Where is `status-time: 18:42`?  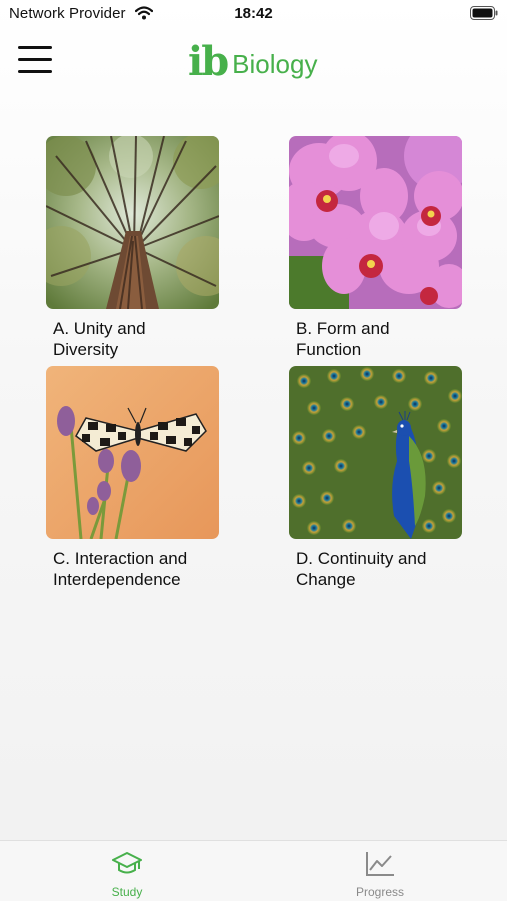
status-time: 18:42 is located at coordinates (253, 13).